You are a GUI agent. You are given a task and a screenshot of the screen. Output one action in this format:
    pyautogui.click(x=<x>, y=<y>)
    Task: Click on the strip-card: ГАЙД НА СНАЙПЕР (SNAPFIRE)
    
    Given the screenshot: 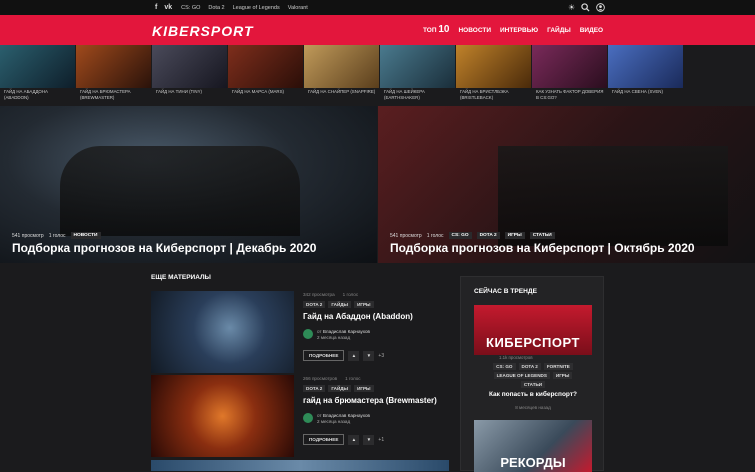 What is the action you would take?
    pyautogui.click(x=341, y=74)
    